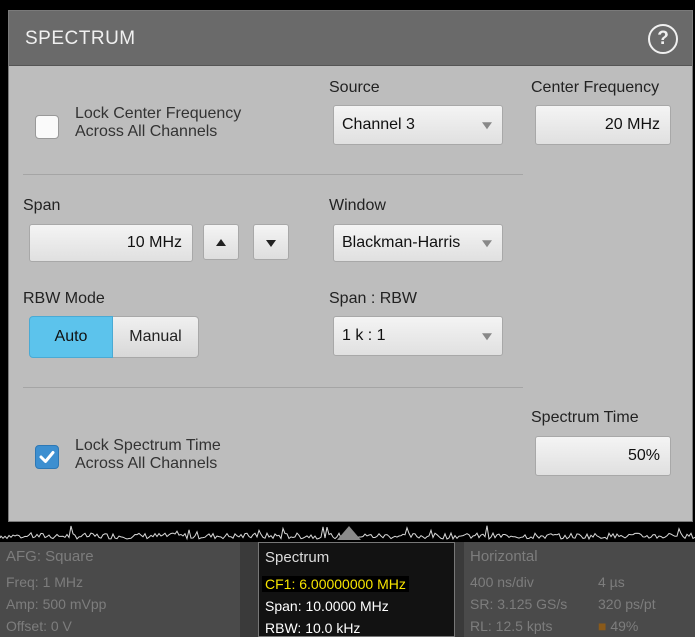 Image resolution: width=695 pixels, height=637 pixels. Describe the element at coordinates (373, 298) in the screenshot. I see `span-rbw-label: Span : RBW` at that location.